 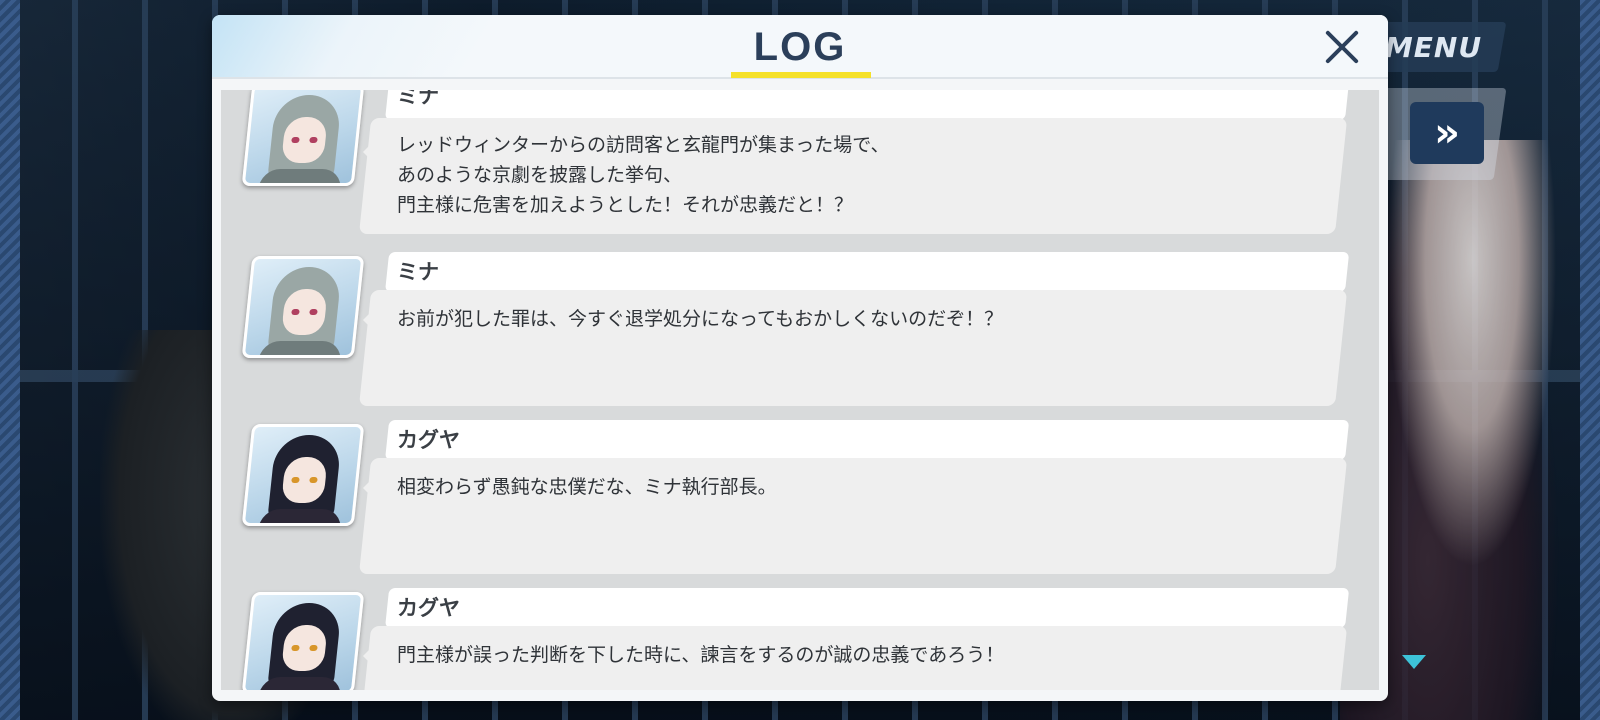 What do you see at coordinates (10, 360) in the screenshot?
I see `left-edge-stripe` at bounding box center [10, 360].